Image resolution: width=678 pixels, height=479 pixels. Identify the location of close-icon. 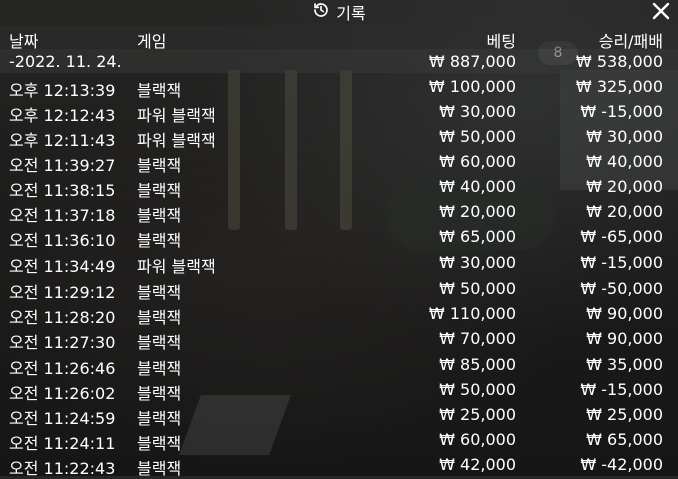
(661, 11).